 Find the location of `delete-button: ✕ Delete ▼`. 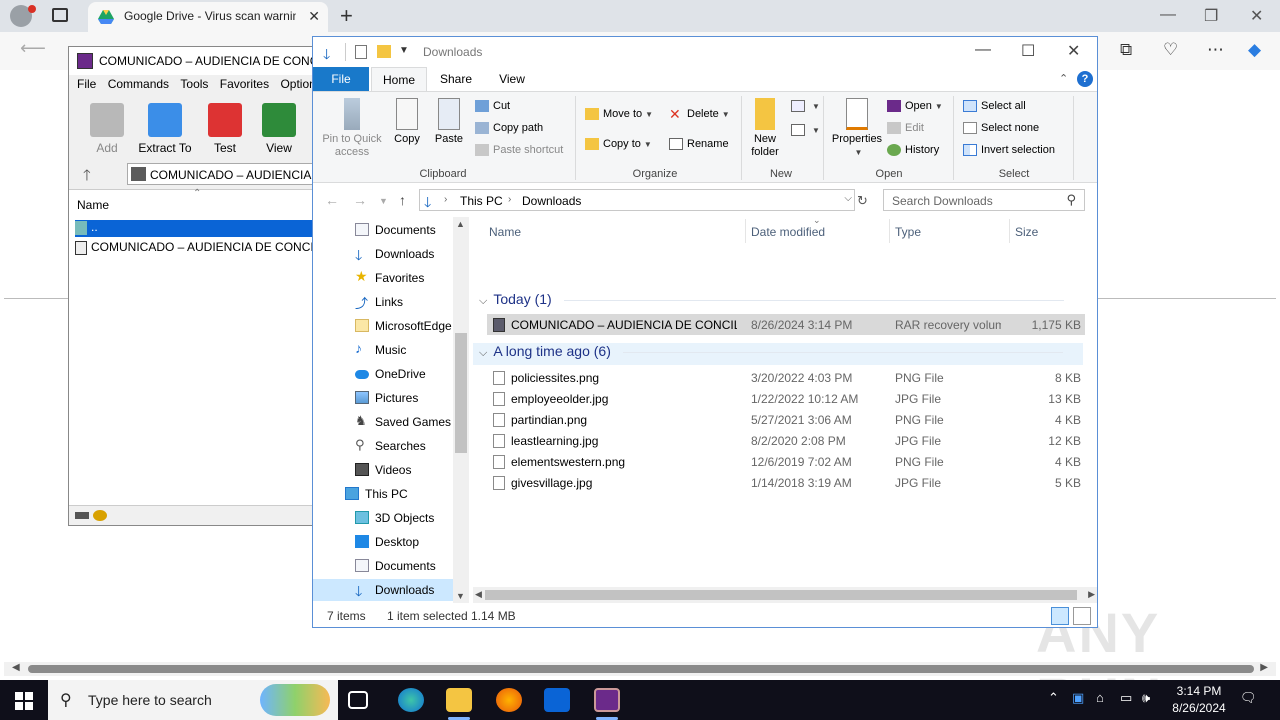

delete-button: ✕ Delete ▼ is located at coordinates (699, 114).